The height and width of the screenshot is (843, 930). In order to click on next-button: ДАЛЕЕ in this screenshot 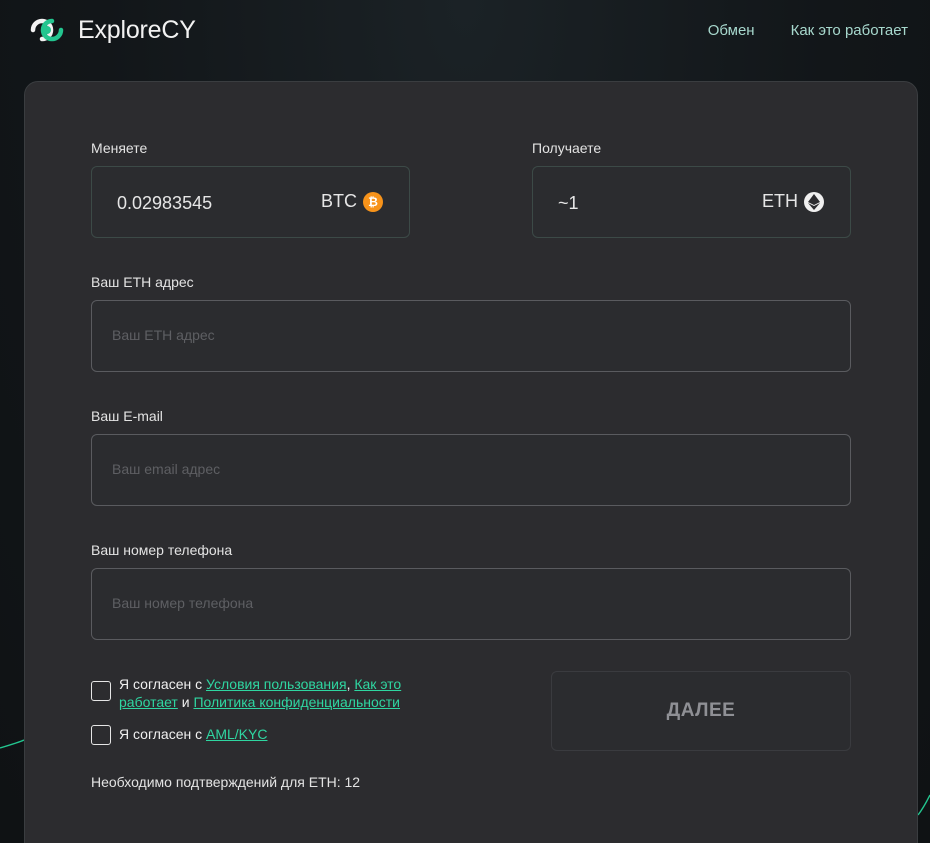, I will do `click(701, 711)`.